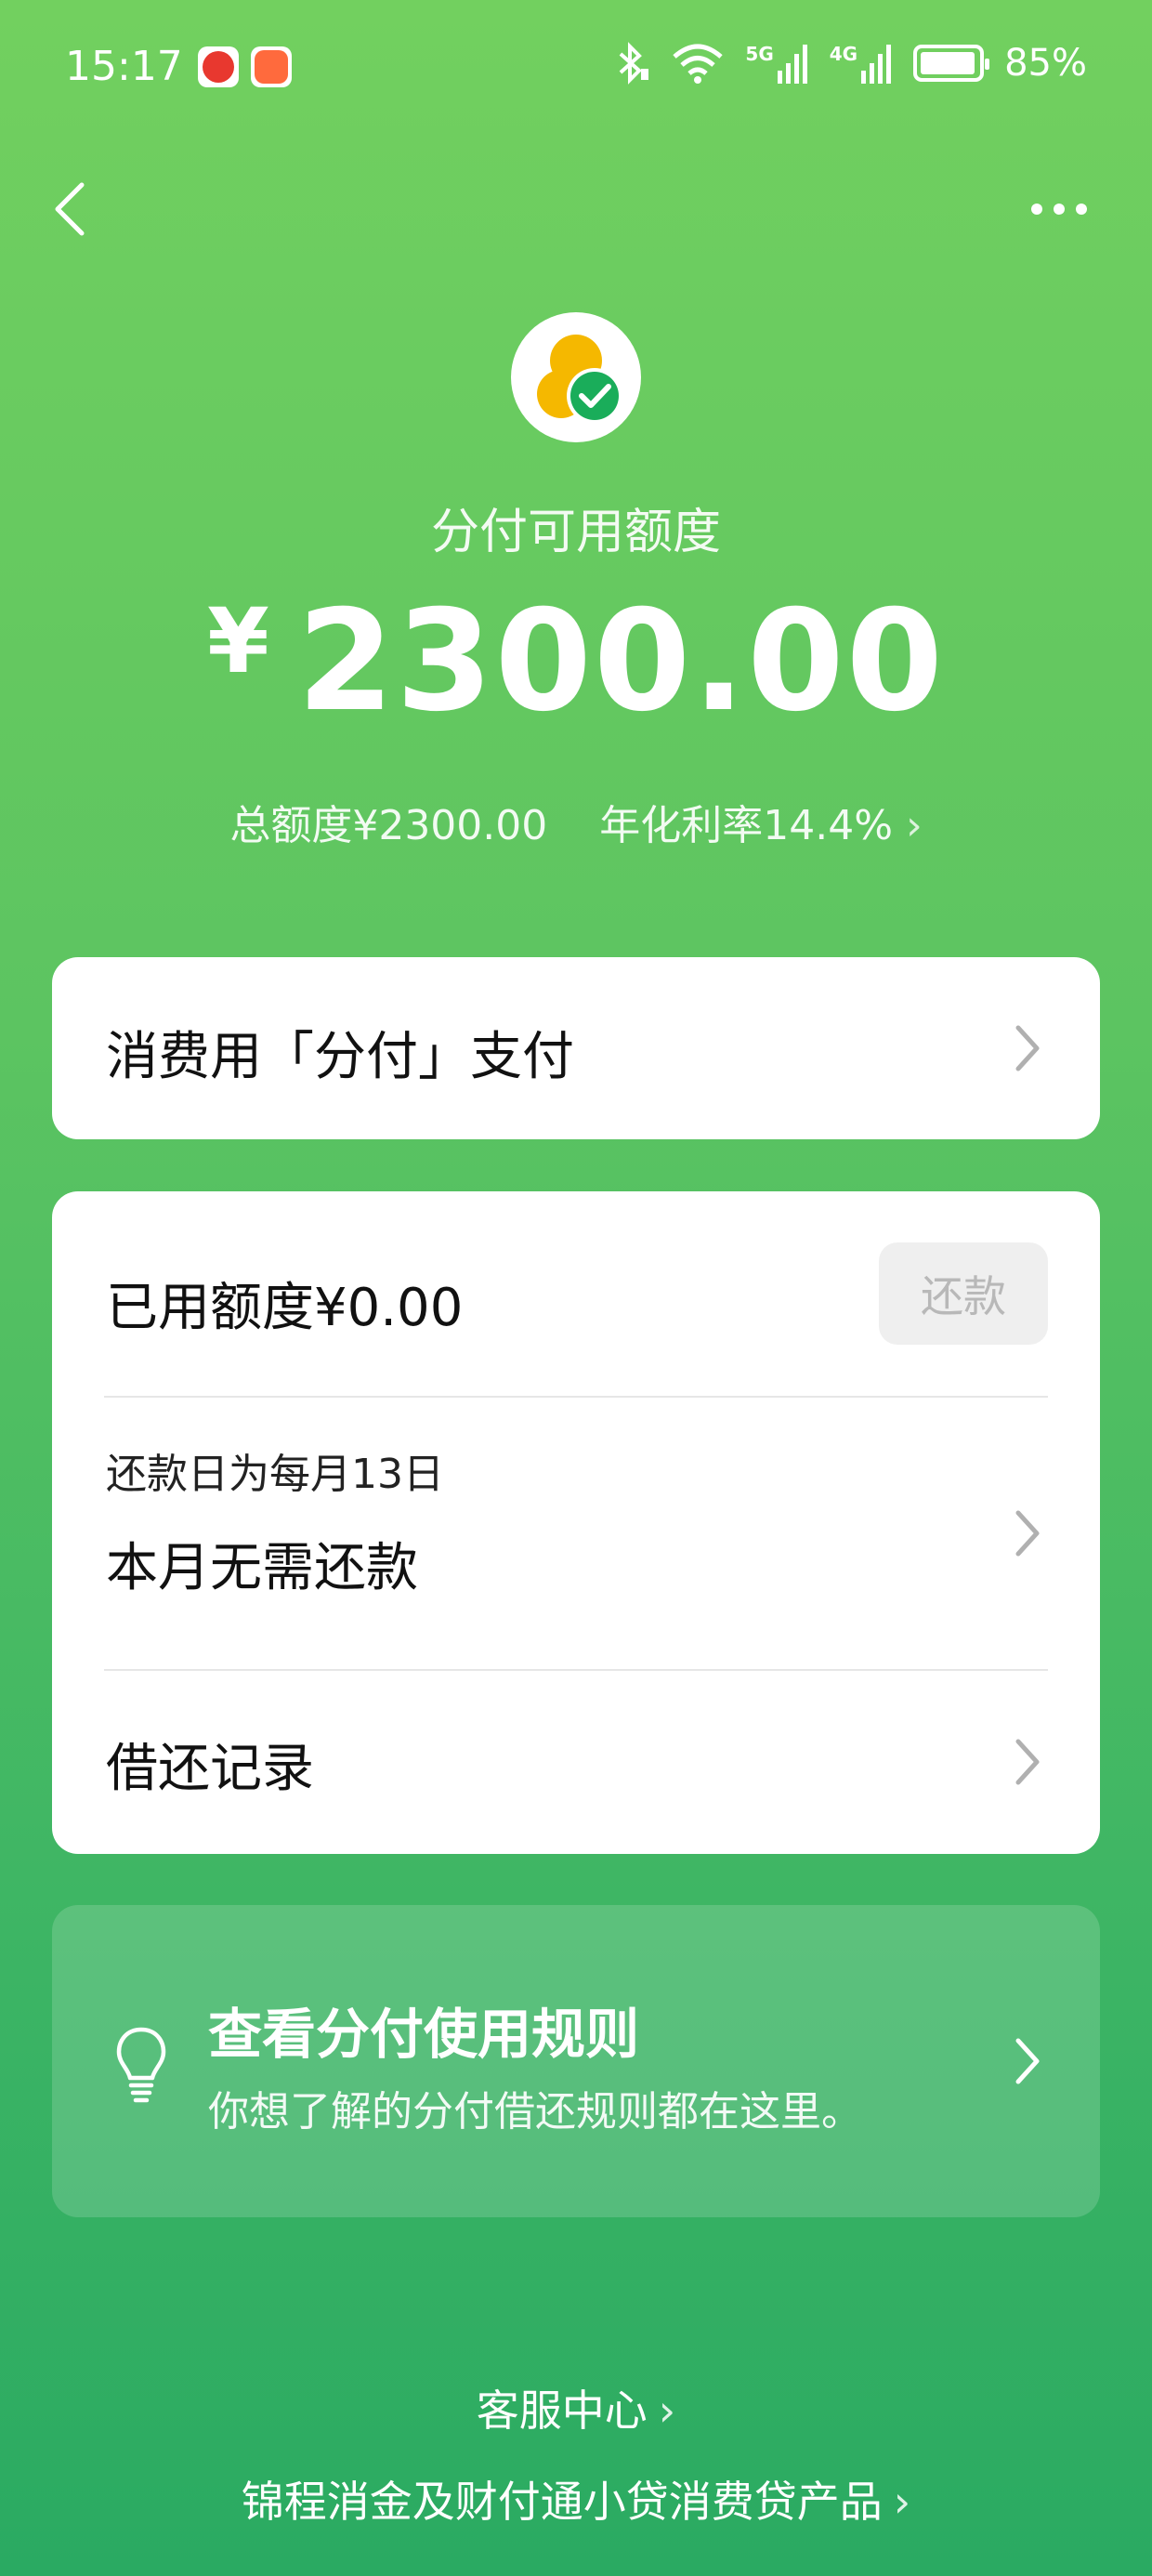  What do you see at coordinates (141, 2065) in the screenshot?
I see `lightbulb-icon` at bounding box center [141, 2065].